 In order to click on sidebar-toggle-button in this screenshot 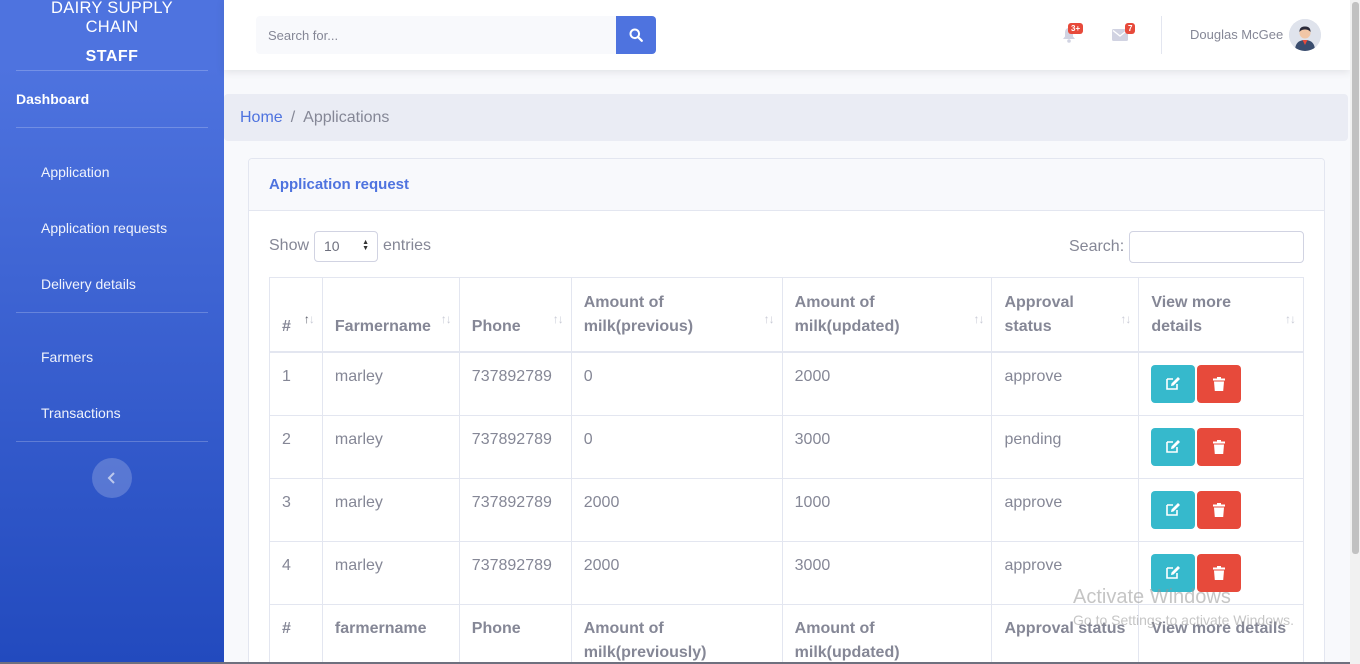, I will do `click(112, 478)`.